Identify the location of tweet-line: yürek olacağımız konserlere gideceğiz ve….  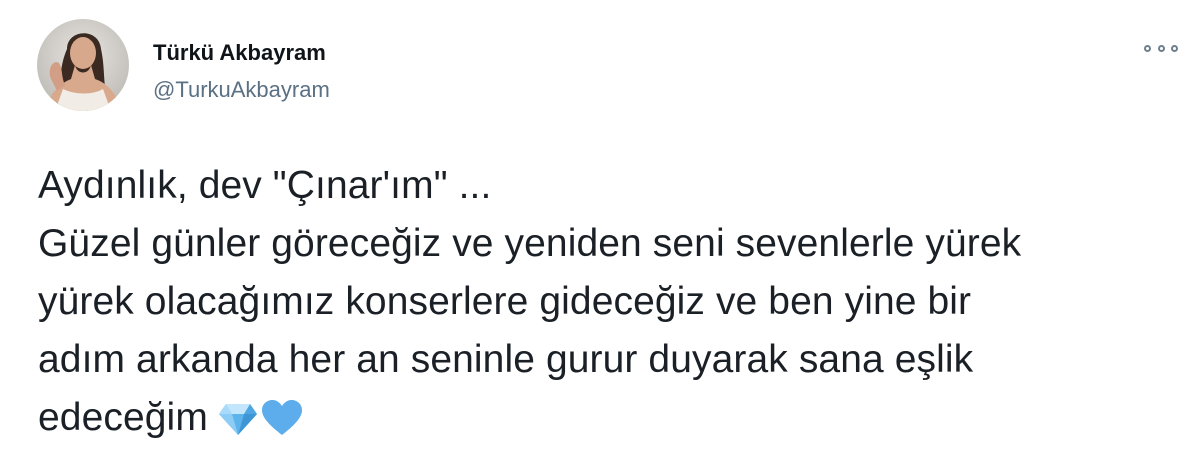
(505, 301).